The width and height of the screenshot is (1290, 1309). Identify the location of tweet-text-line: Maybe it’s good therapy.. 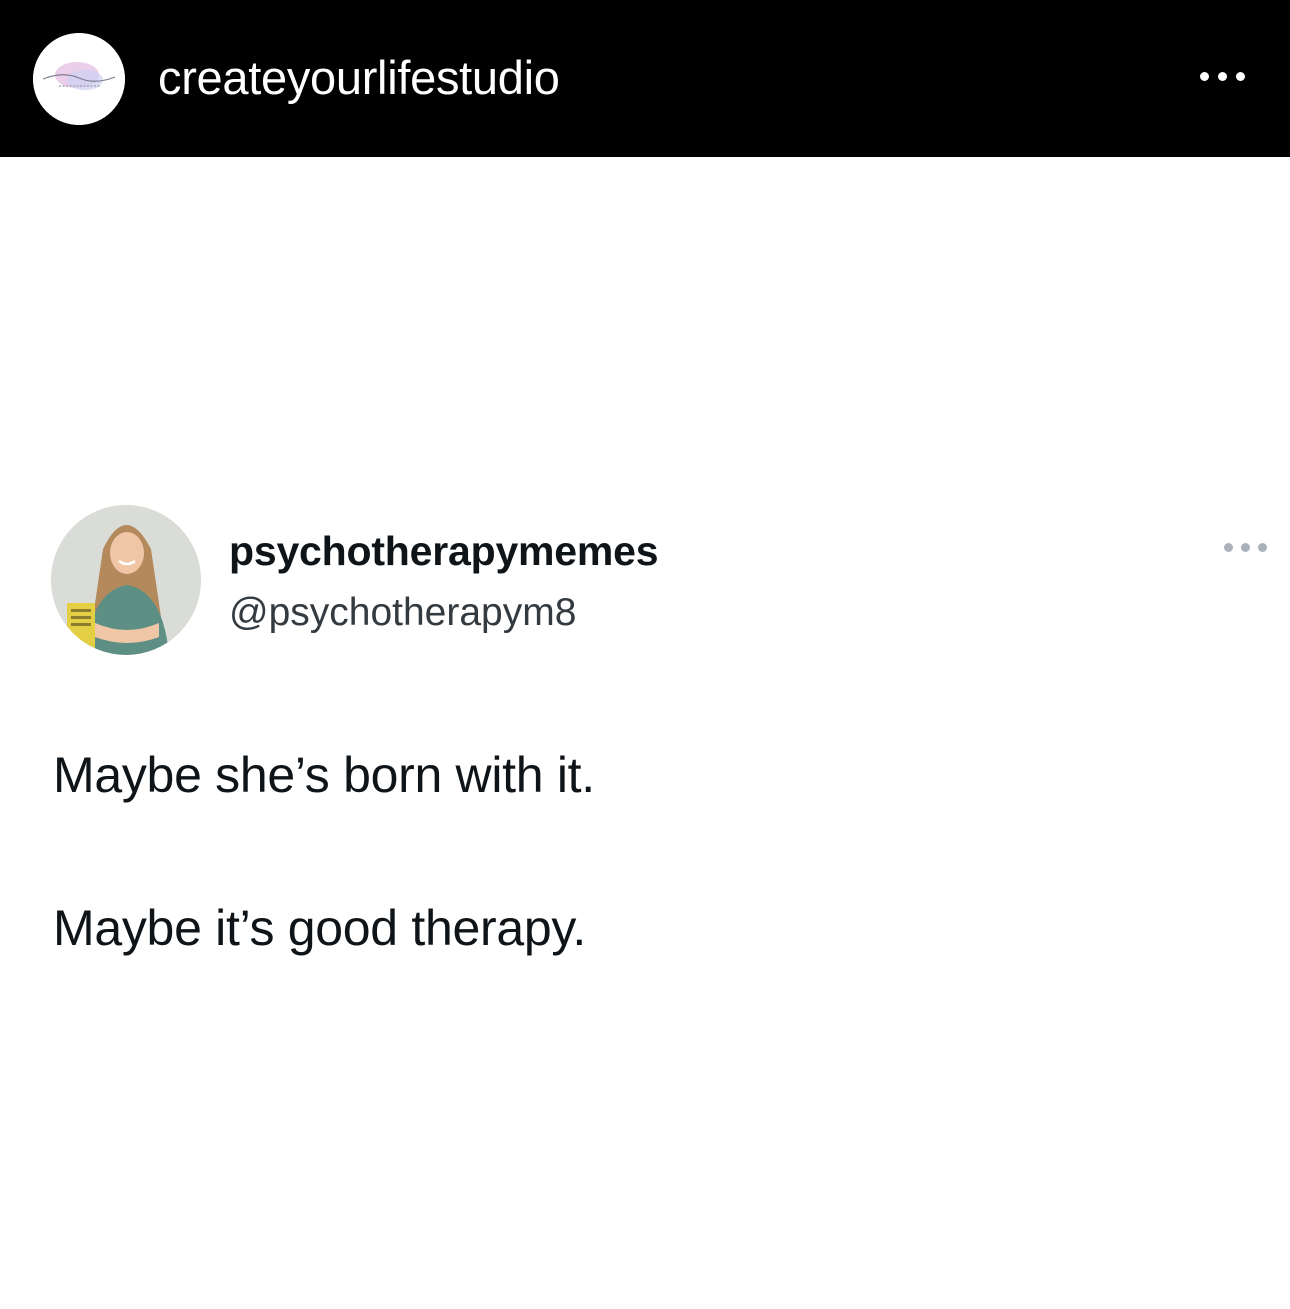
(319, 928).